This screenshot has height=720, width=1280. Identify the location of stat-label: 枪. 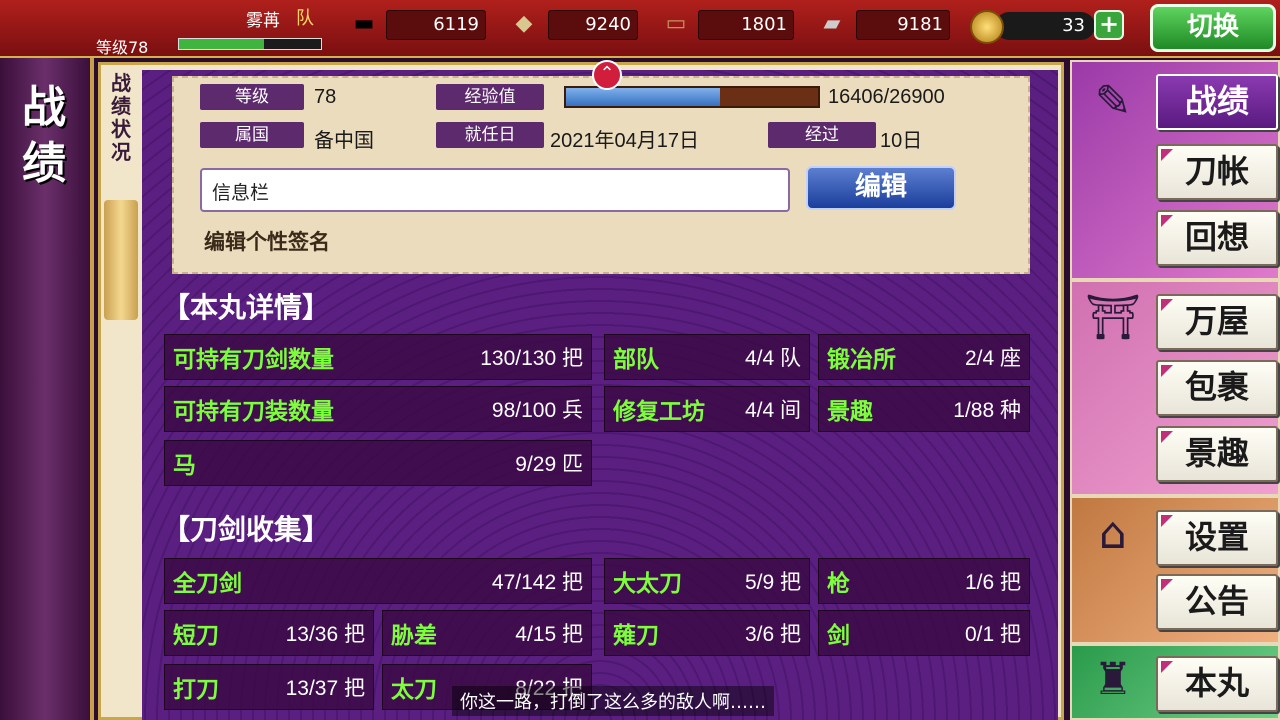
(838, 583).